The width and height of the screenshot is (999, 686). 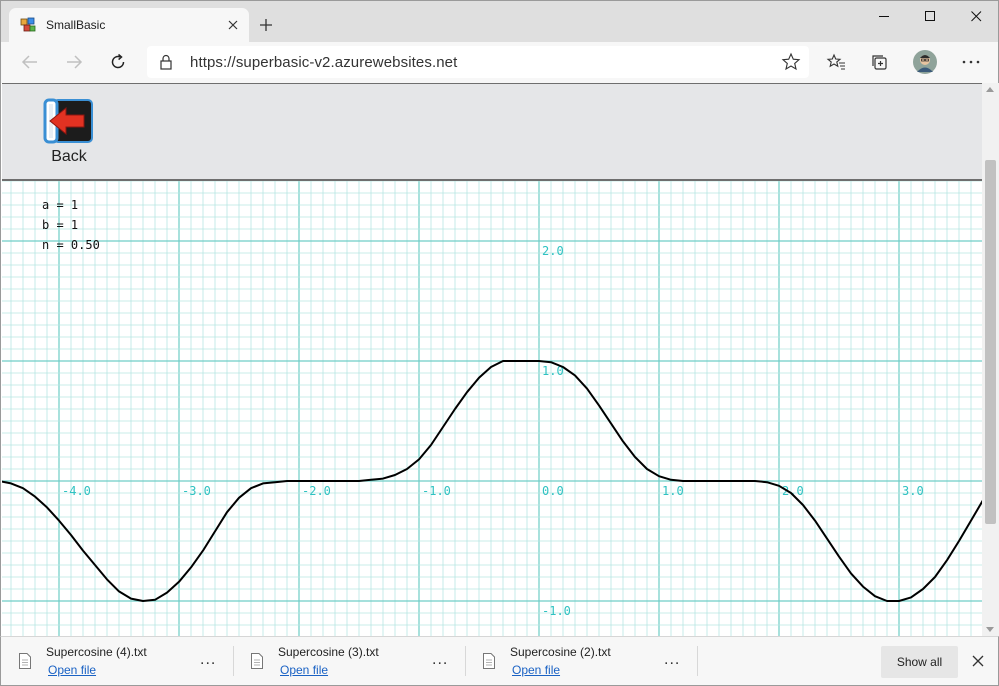 I want to click on smallbasic-favicon, so click(x=28, y=24).